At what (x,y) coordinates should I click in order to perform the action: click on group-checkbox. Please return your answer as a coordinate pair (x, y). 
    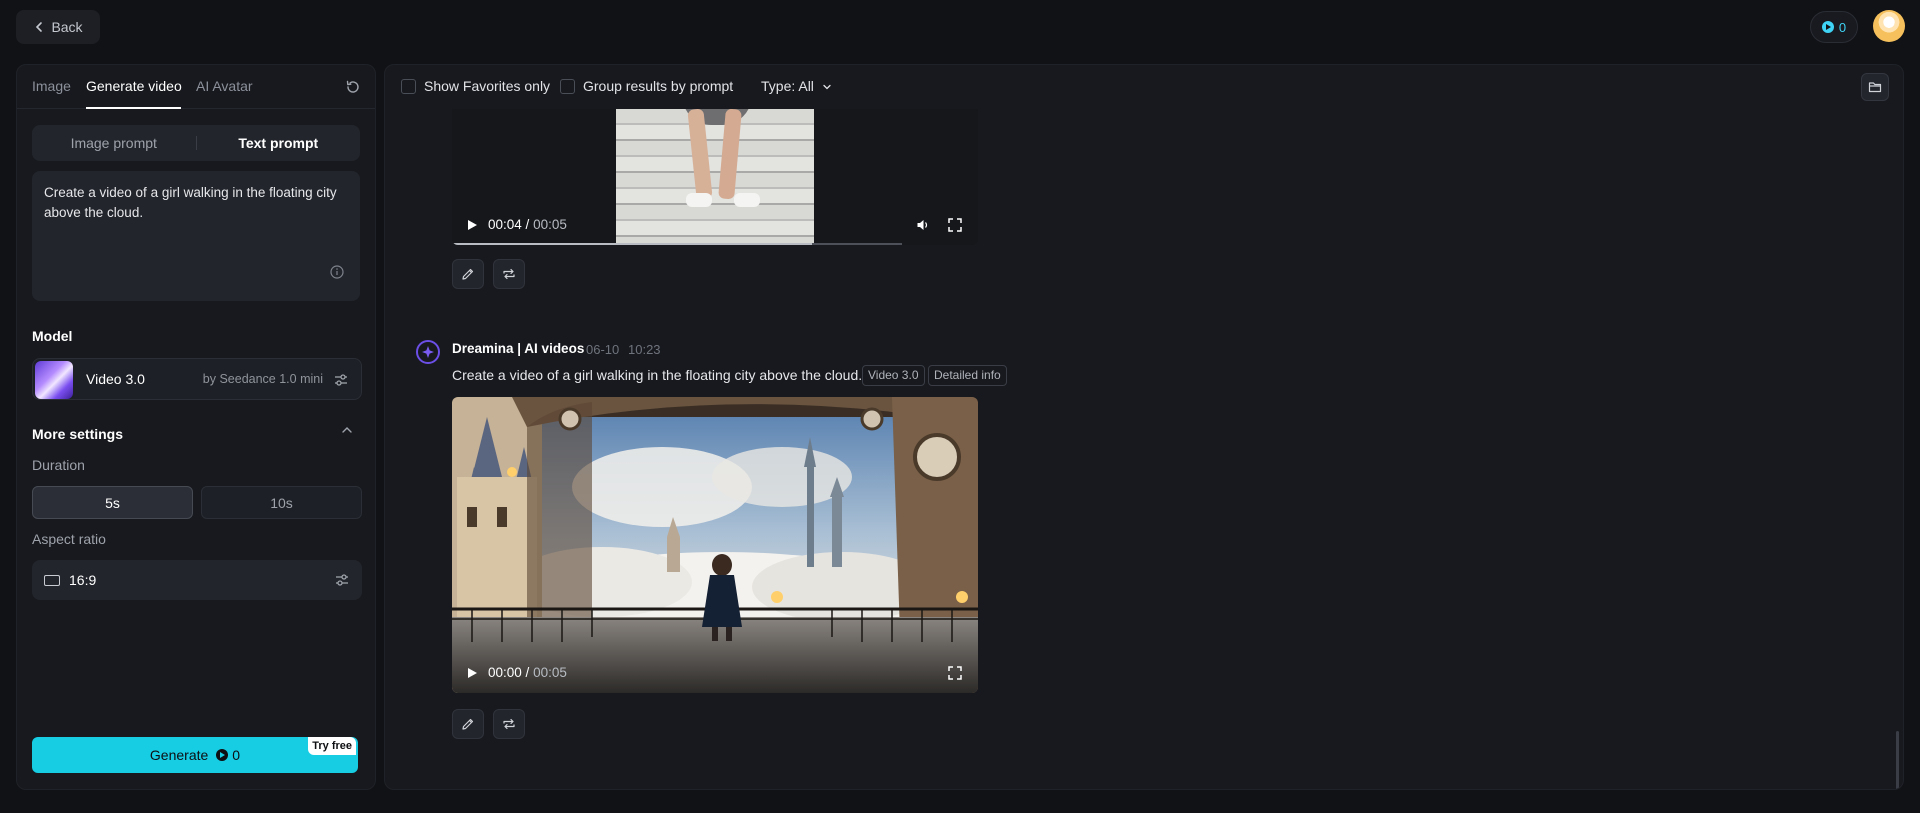
    Looking at the image, I should click on (567, 86).